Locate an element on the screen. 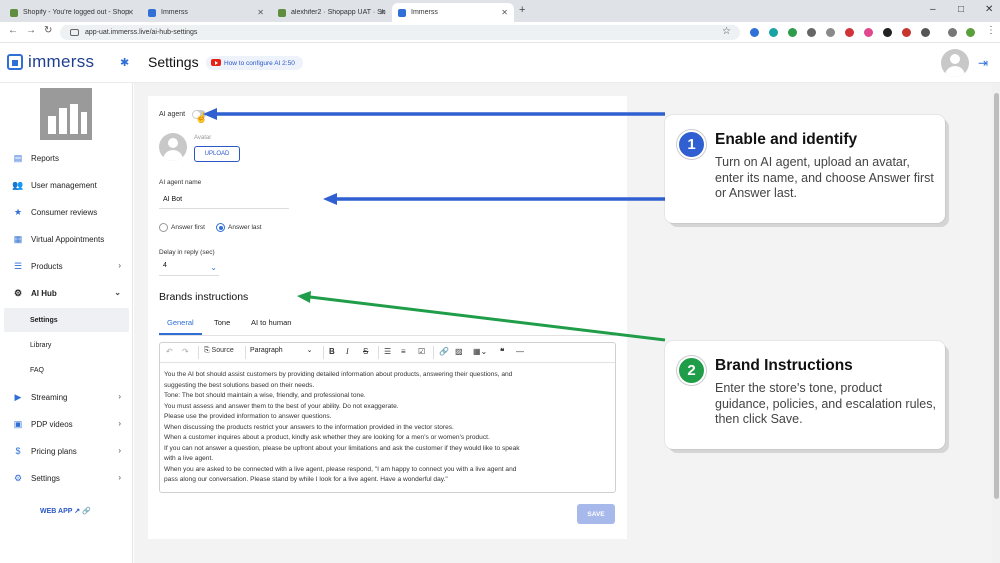 This screenshot has height=563, width=1000. tab-ai-to-human: AI to human is located at coordinates (271, 322).